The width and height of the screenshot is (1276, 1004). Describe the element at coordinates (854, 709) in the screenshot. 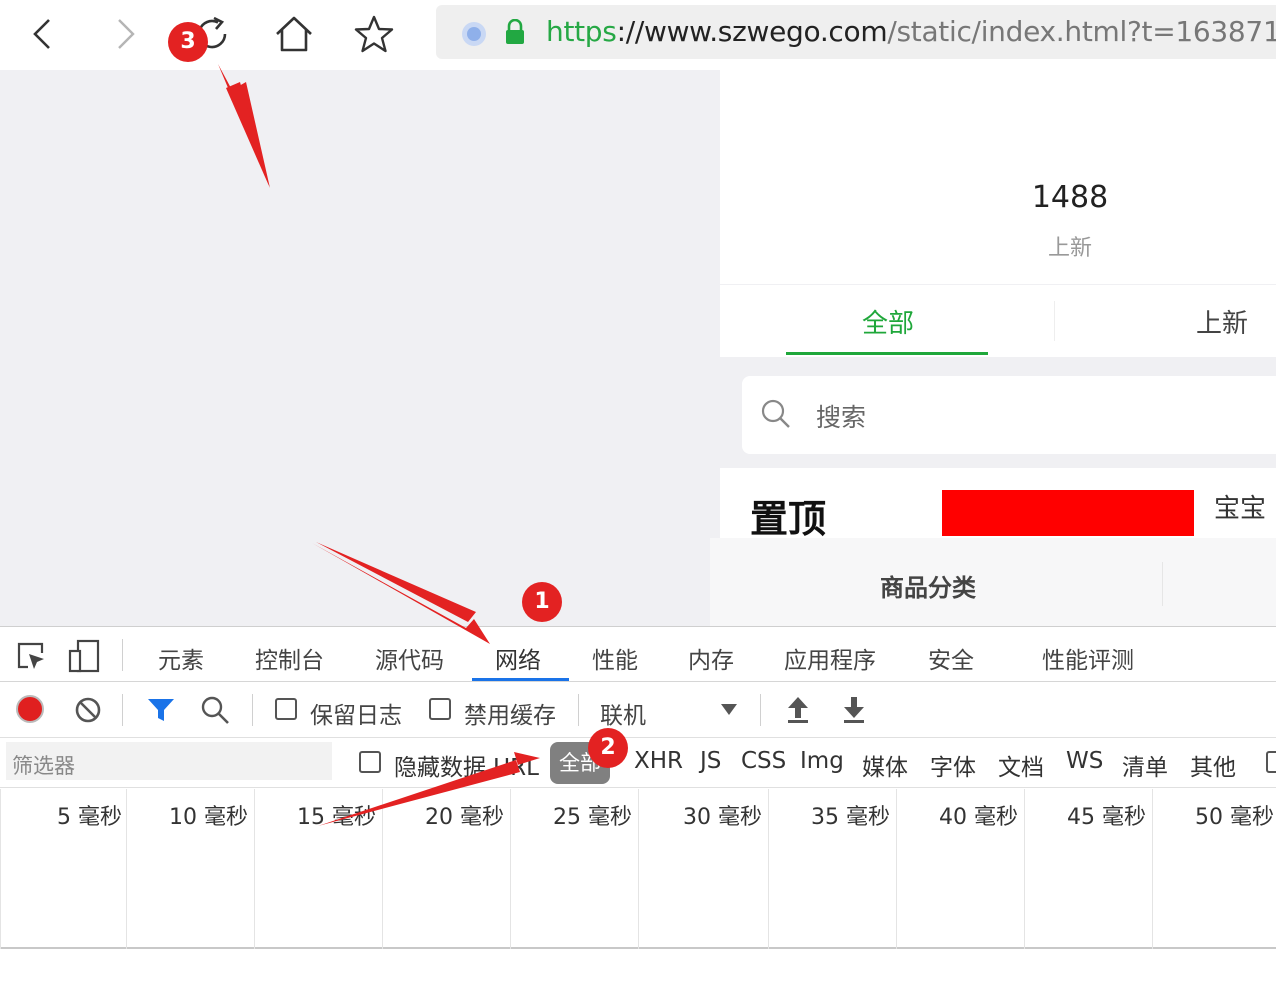

I see `export-har-icon` at that location.